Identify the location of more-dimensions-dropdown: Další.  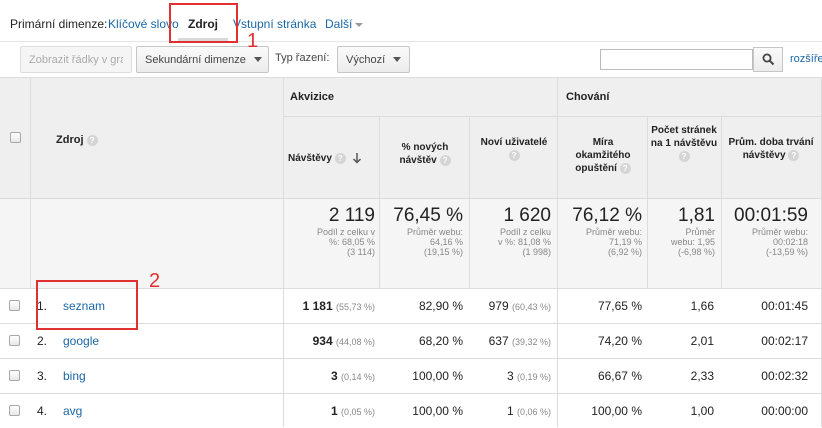
(344, 24).